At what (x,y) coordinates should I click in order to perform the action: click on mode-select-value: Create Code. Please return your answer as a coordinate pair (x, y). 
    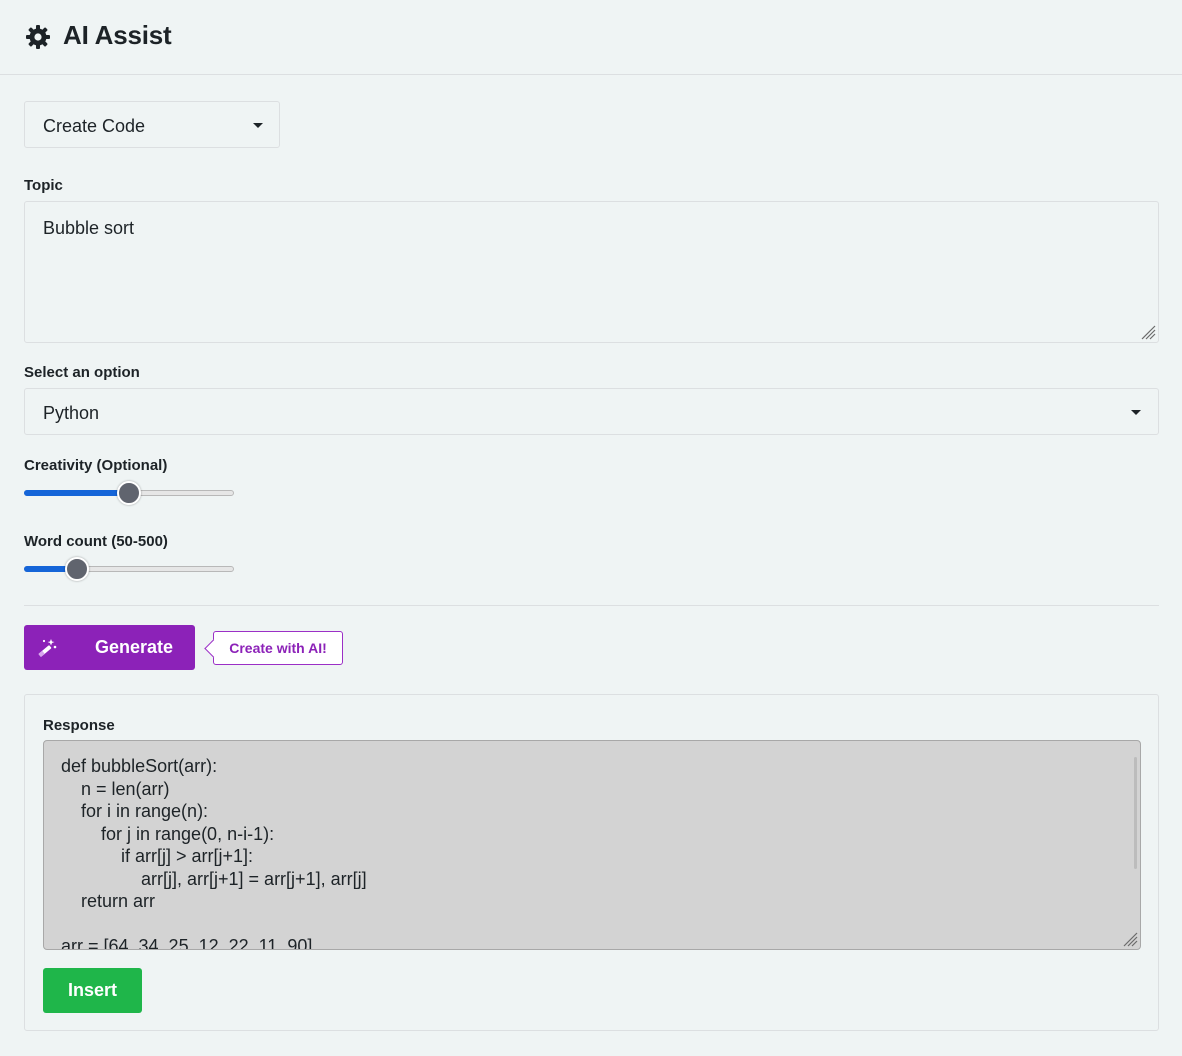
    Looking at the image, I should click on (94, 126).